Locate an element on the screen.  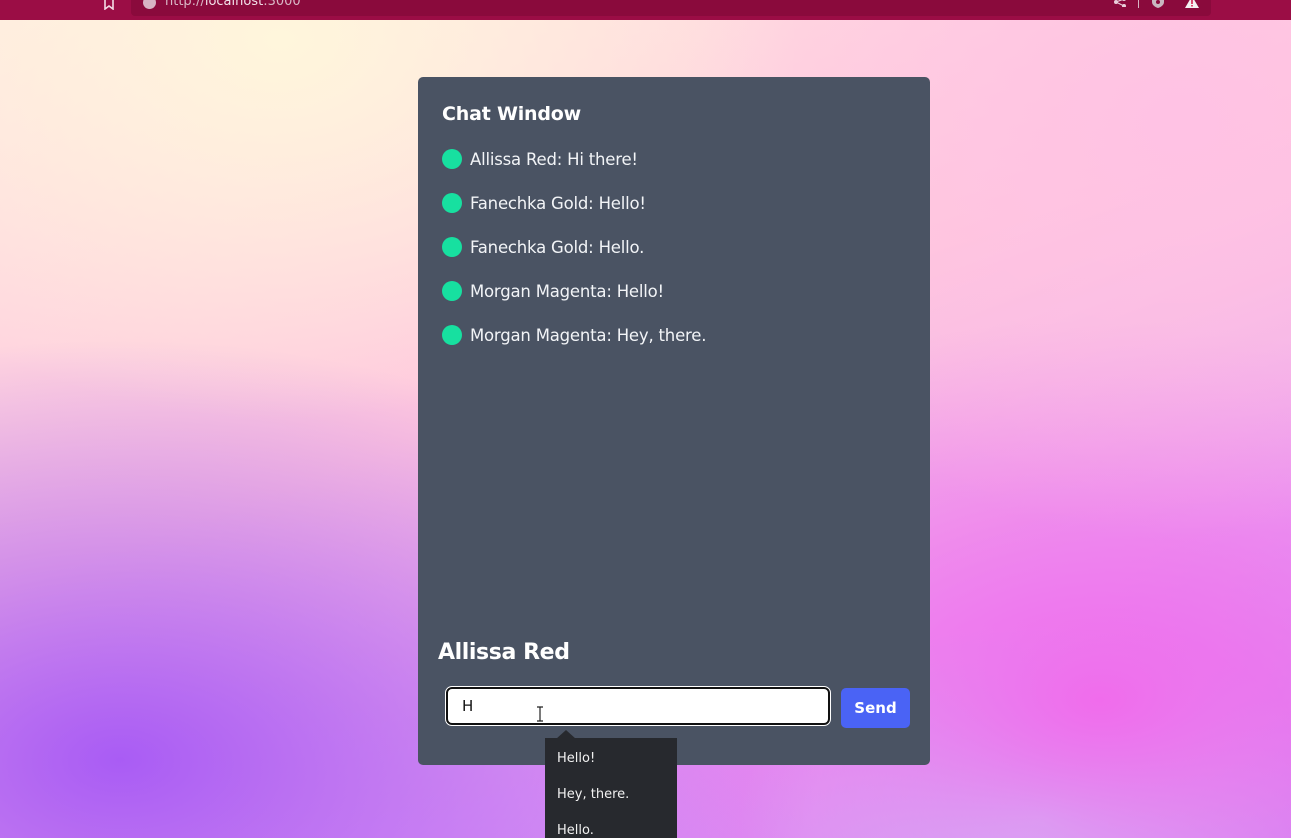
message-item: Morgan Magenta: Hello! is located at coordinates (574, 291).